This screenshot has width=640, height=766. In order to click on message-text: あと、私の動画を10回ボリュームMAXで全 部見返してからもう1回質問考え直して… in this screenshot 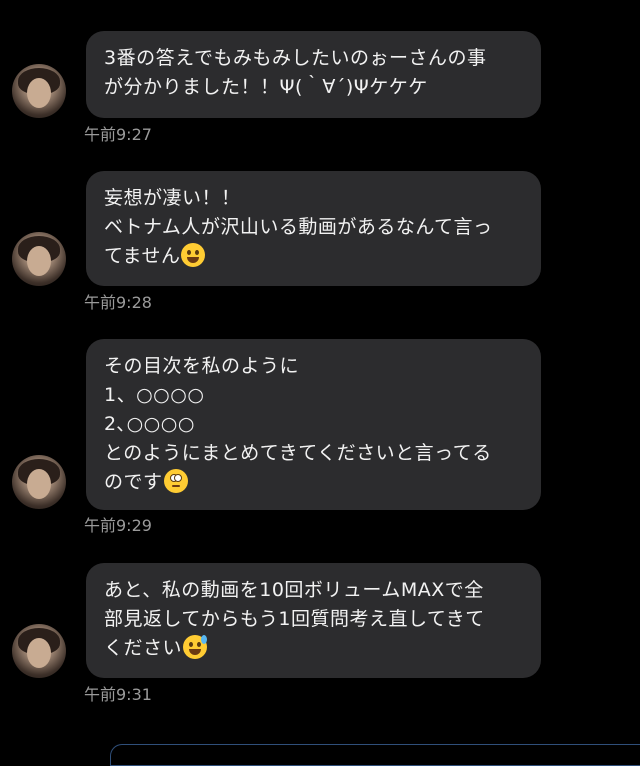, I will do `click(294, 619)`.